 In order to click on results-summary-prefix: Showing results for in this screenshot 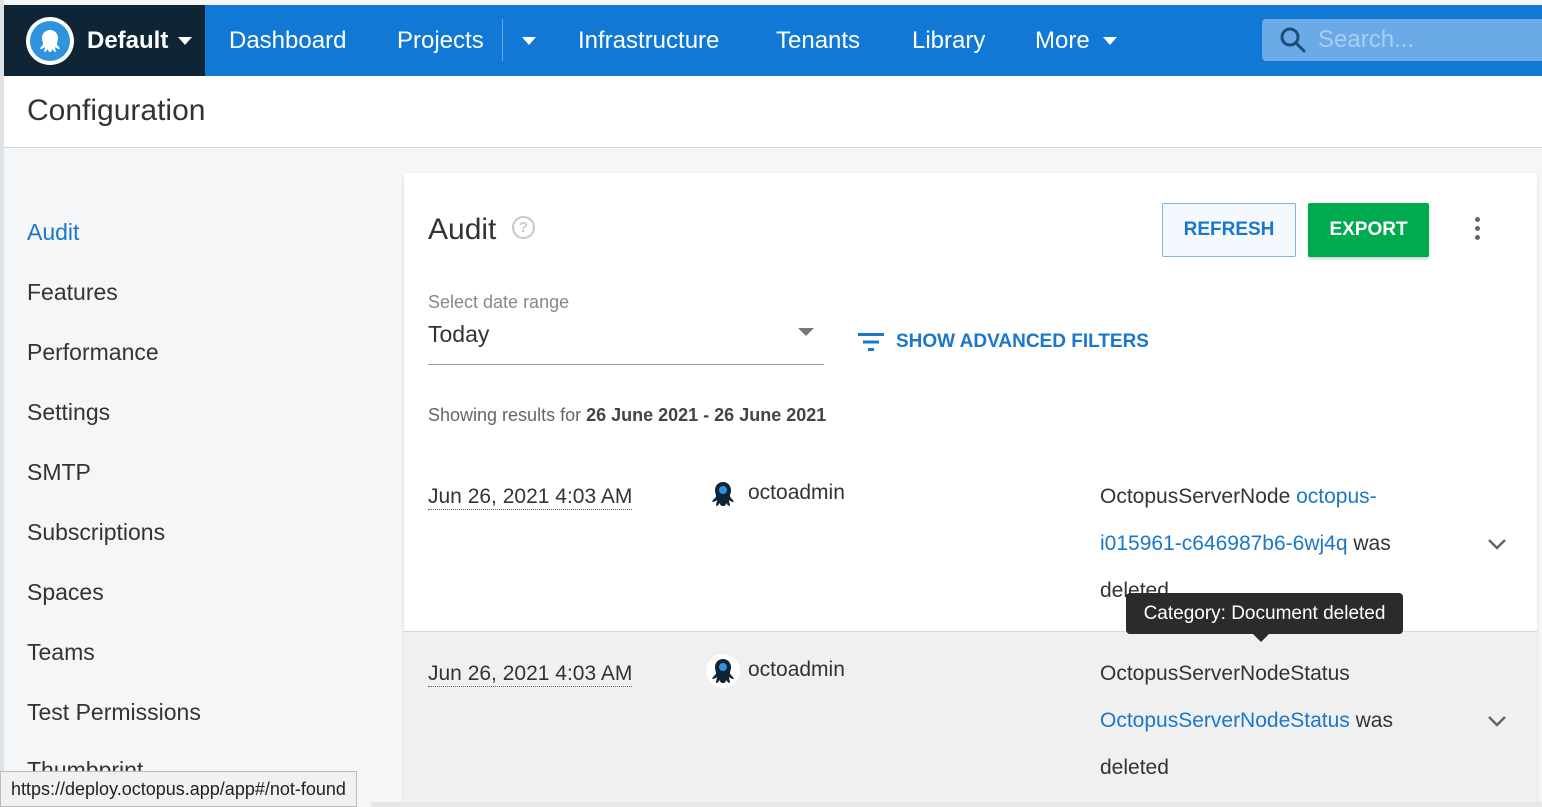, I will do `click(505, 415)`.